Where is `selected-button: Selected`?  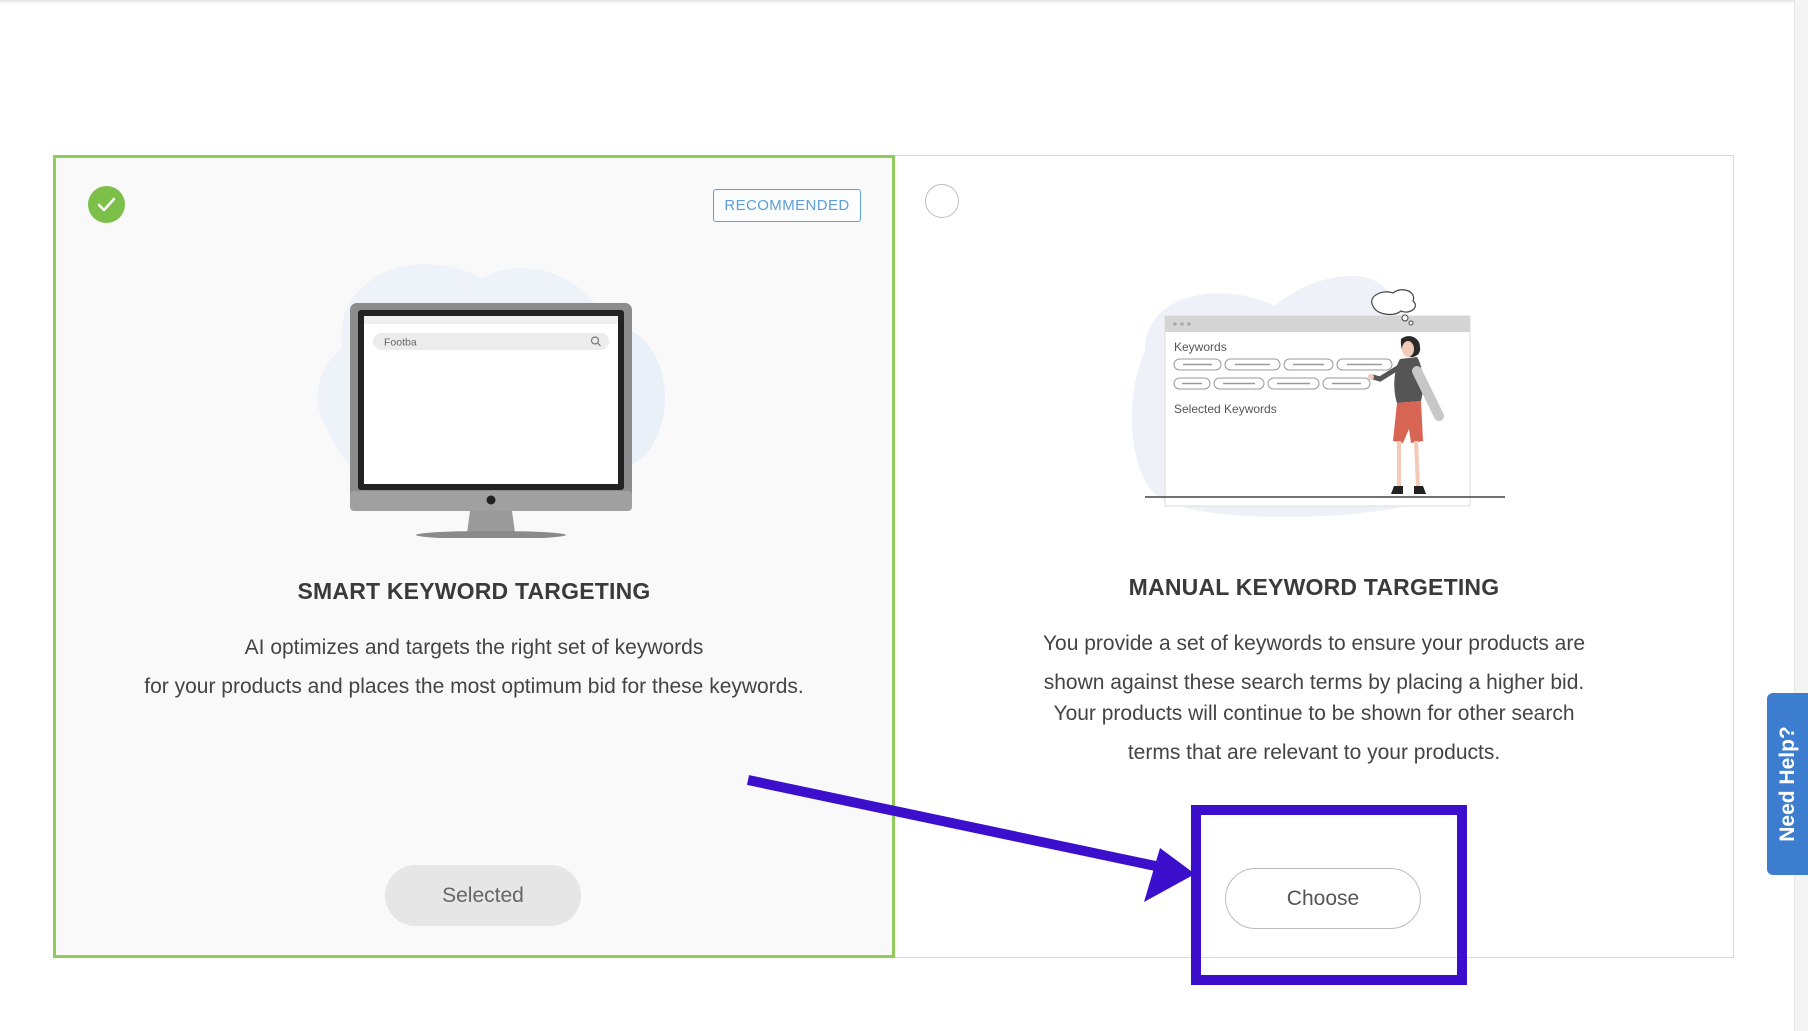 selected-button: Selected is located at coordinates (483, 895).